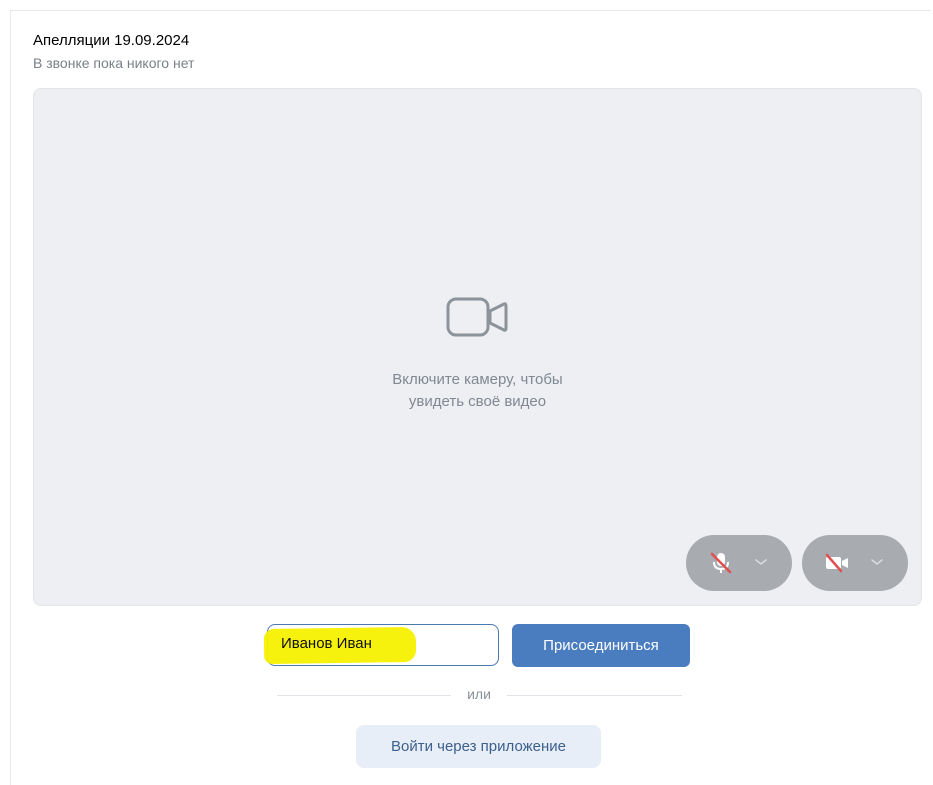 The height and width of the screenshot is (785, 933). Describe the element at coordinates (855, 563) in the screenshot. I see `camera-toggle-button` at that location.